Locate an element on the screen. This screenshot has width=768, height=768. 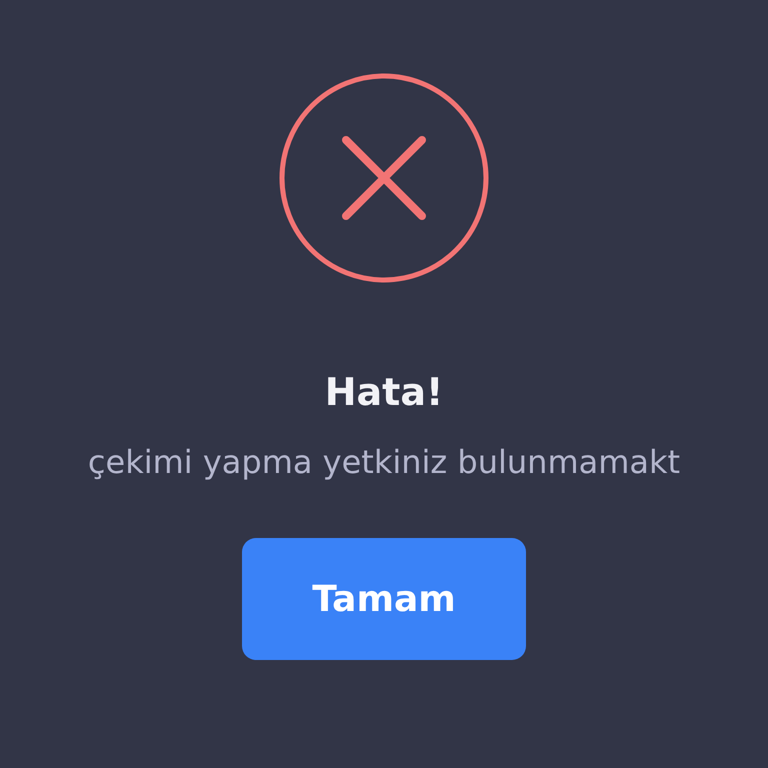
ok-button: Tamam is located at coordinates (384, 599).